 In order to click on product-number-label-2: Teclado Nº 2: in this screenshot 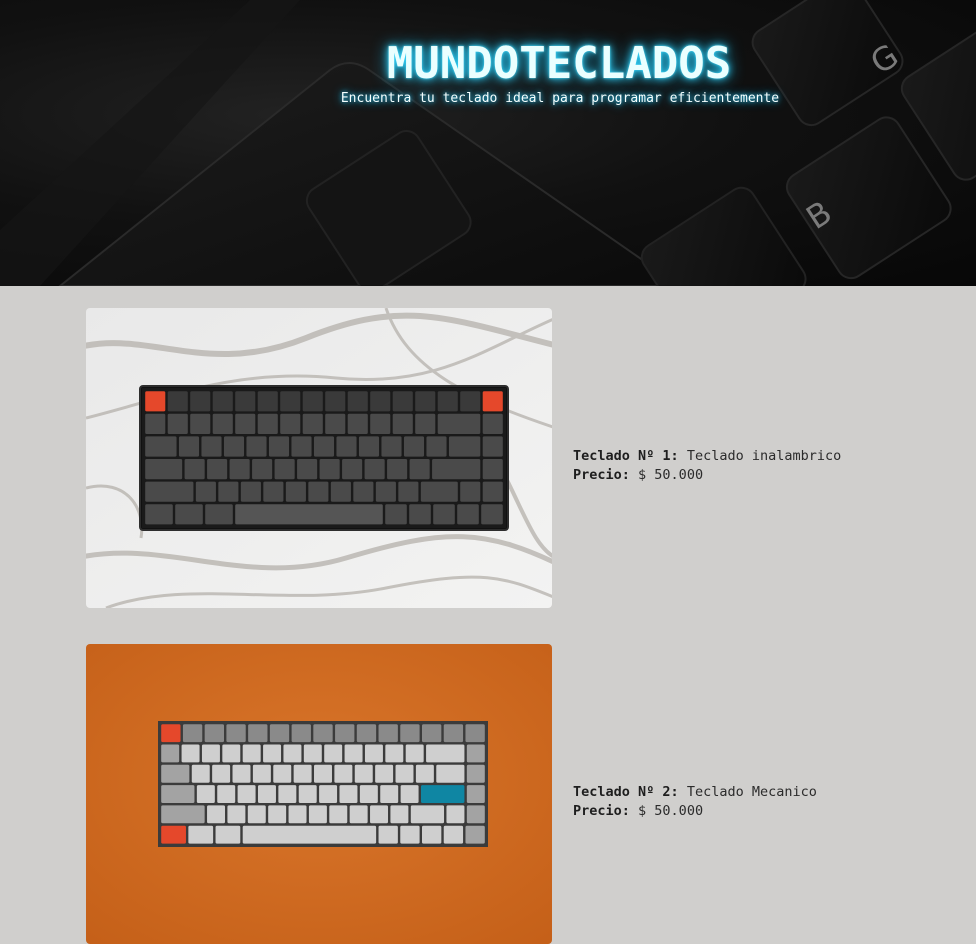, I will do `click(626, 792)`.